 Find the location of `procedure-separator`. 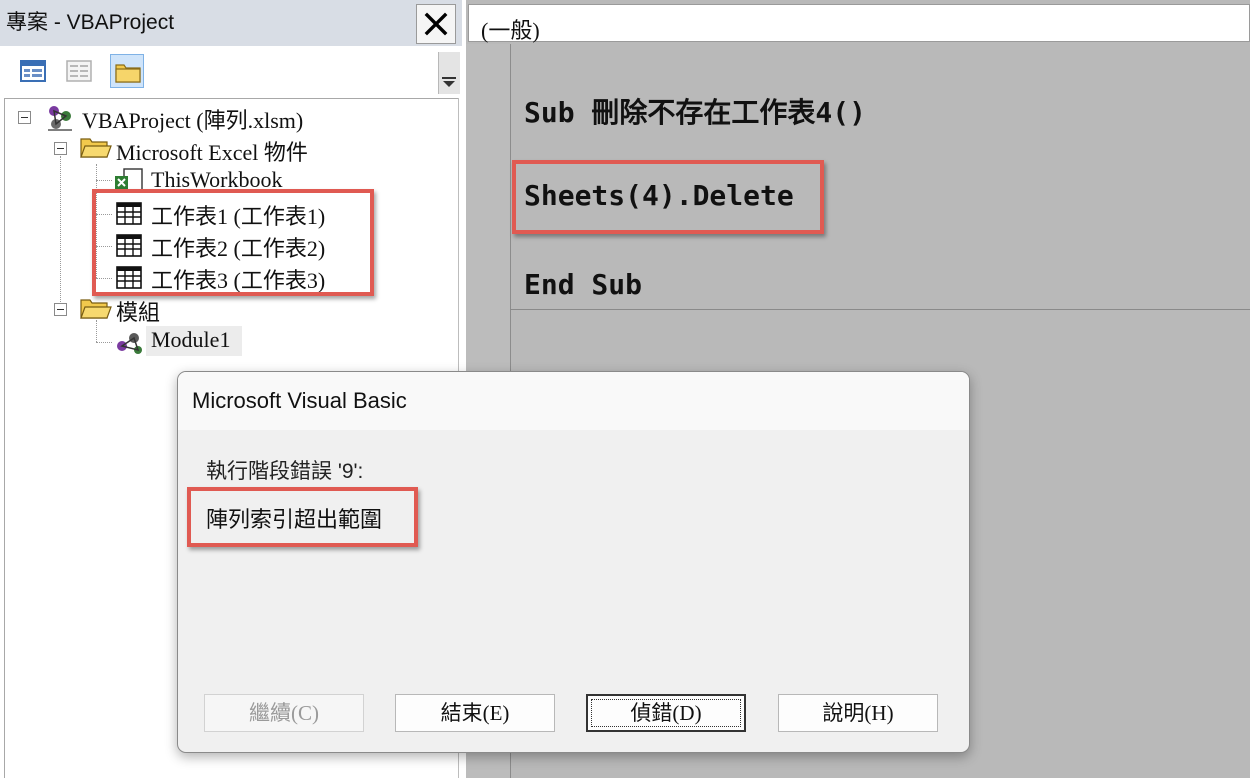

procedure-separator is located at coordinates (880, 309).